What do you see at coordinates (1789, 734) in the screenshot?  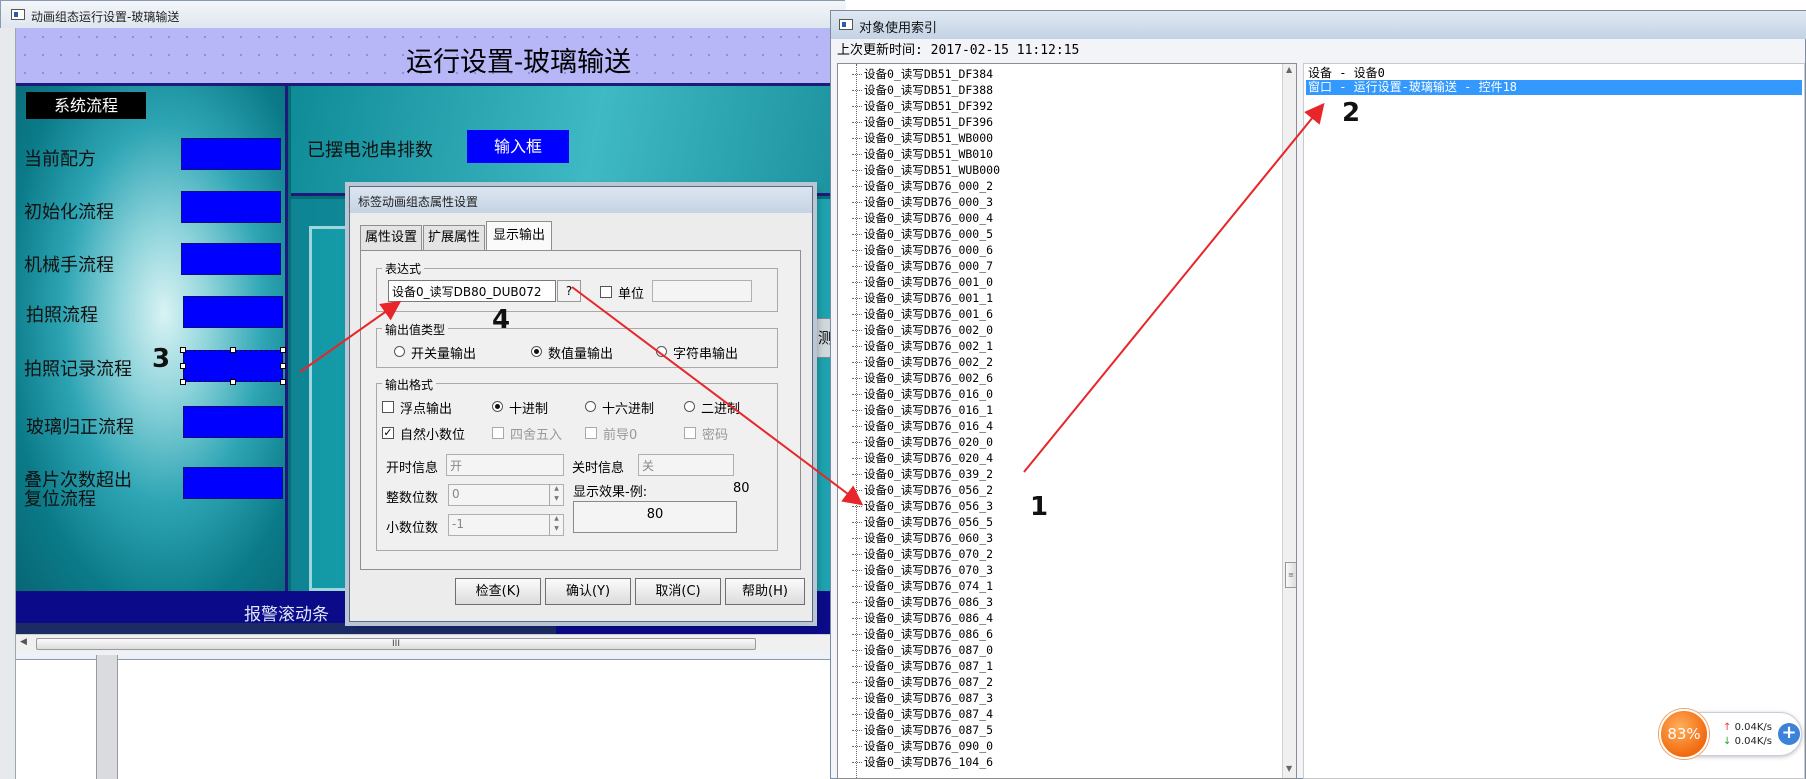 I see `plus-icon: +` at bounding box center [1789, 734].